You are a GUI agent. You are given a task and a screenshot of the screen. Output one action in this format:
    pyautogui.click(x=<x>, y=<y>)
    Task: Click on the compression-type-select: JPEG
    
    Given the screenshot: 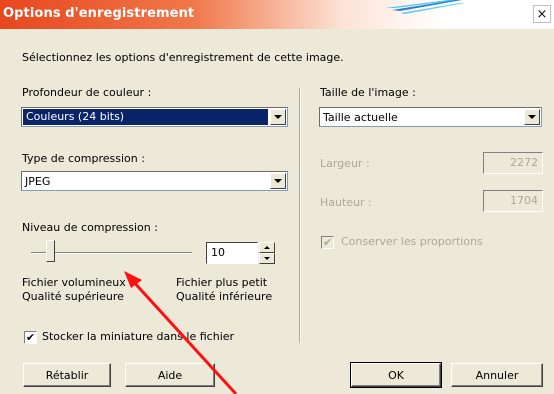 What is the action you would take?
    pyautogui.click(x=154, y=181)
    